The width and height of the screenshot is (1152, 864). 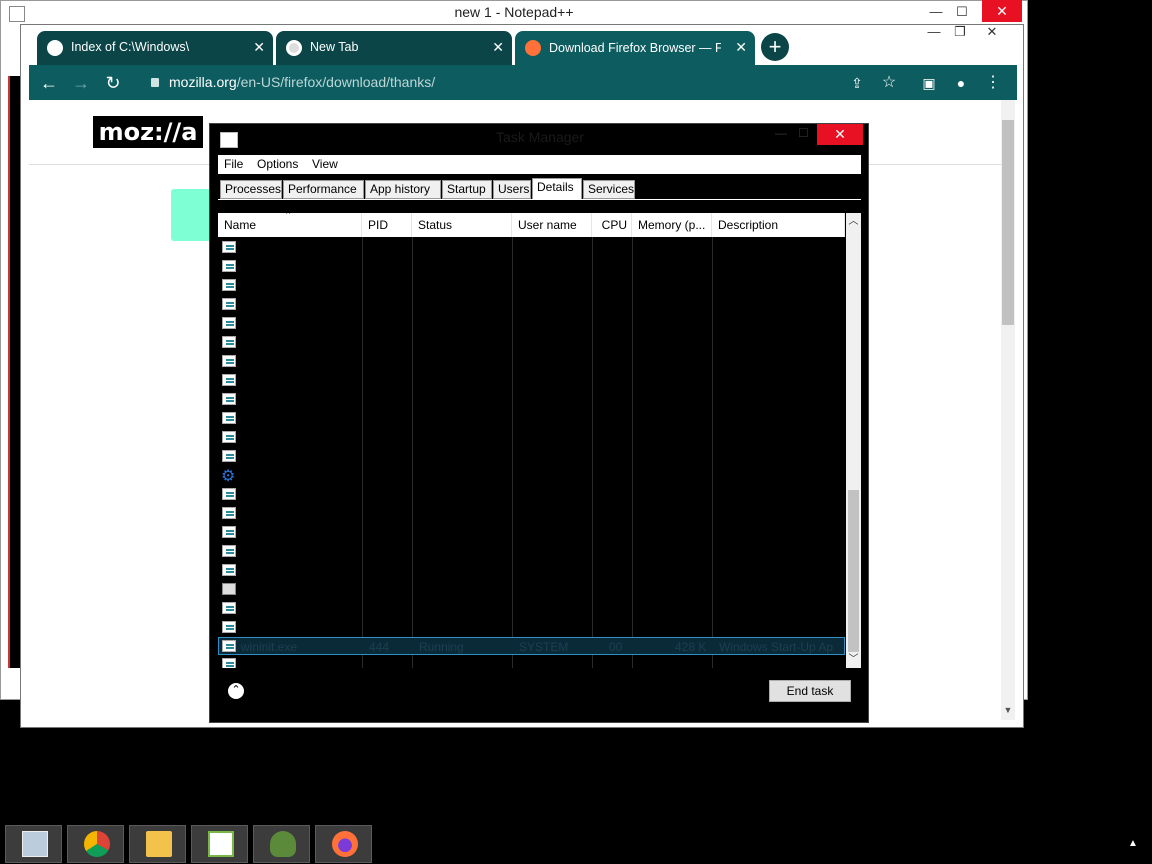 What do you see at coordinates (691, 647) in the screenshot?
I see `cell-memory: 428 K` at bounding box center [691, 647].